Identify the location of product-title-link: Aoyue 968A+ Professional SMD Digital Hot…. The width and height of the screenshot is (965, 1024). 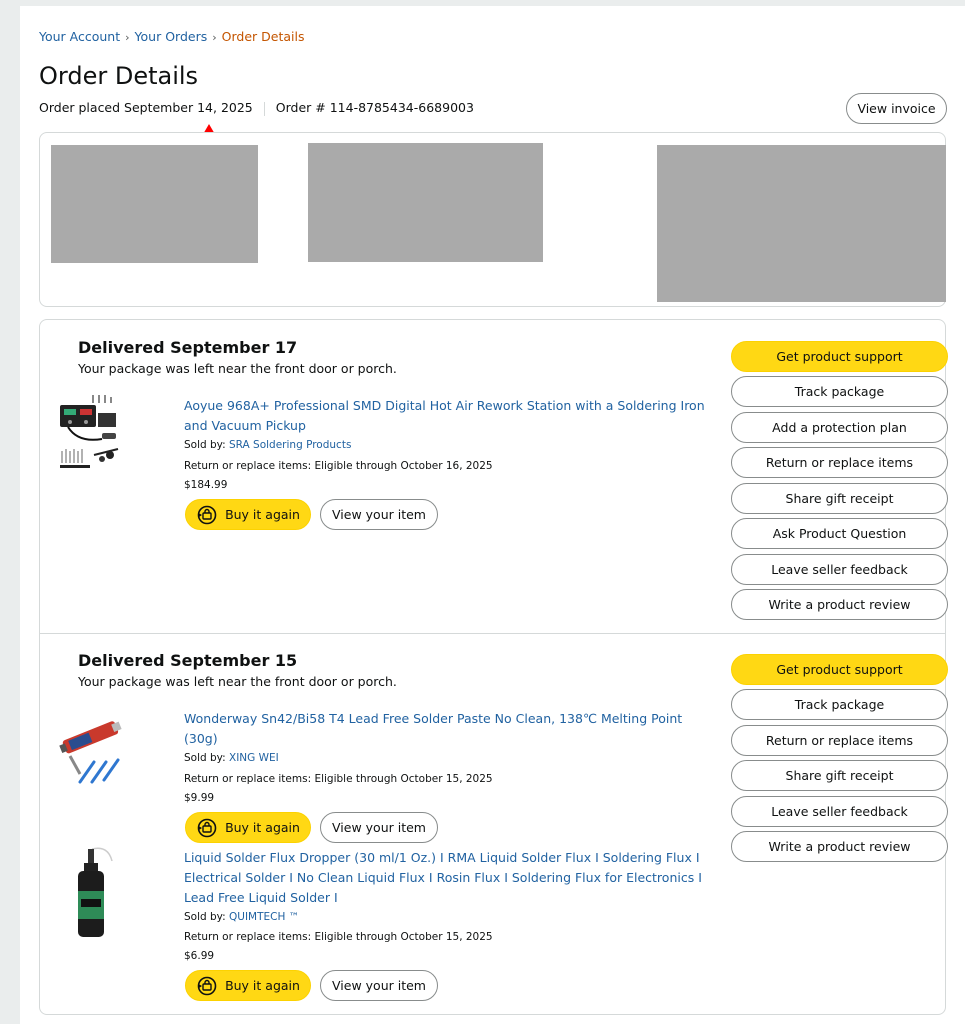
(450, 416).